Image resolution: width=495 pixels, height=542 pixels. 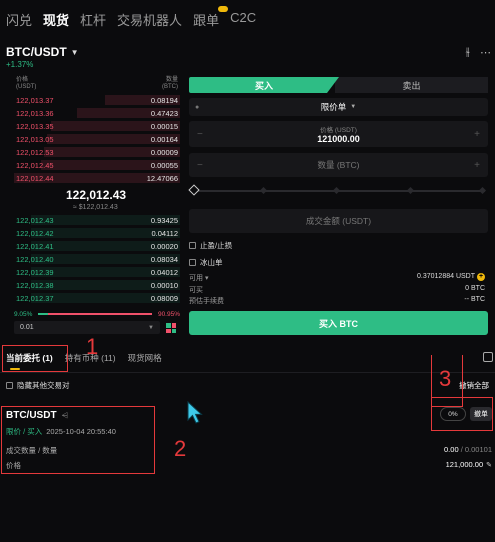 I want to click on tab-buy: 买入, so click(x=264, y=85).